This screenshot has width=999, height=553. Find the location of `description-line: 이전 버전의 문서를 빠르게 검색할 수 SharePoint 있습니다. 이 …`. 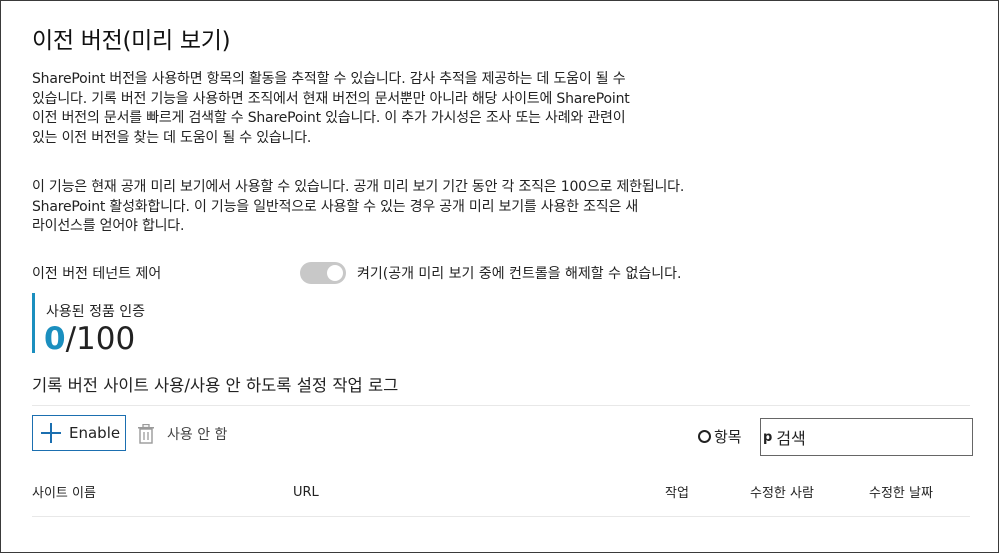

description-line: 이전 버전의 문서를 빠르게 검색할 수 SharePoint 있습니다. 이 … is located at coordinates (329, 118).